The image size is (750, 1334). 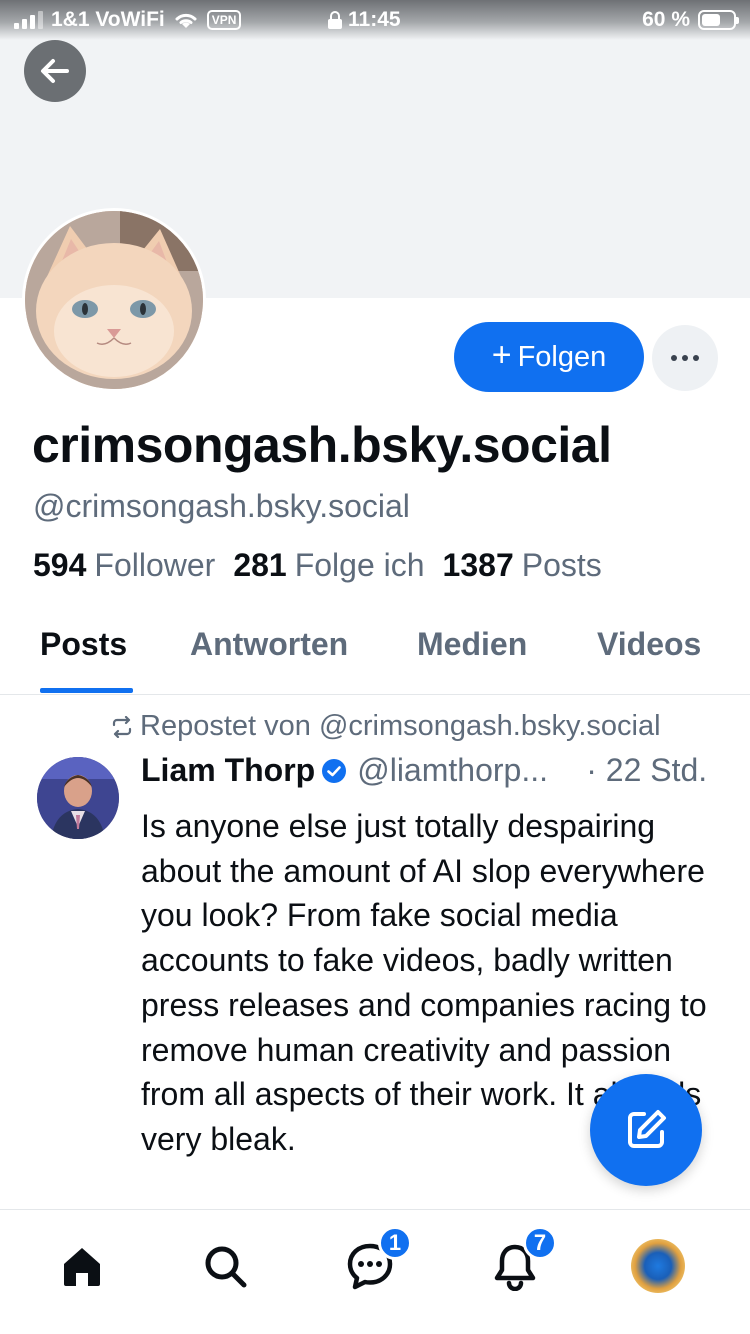 What do you see at coordinates (122, 726) in the screenshot?
I see `repost-icon` at bounding box center [122, 726].